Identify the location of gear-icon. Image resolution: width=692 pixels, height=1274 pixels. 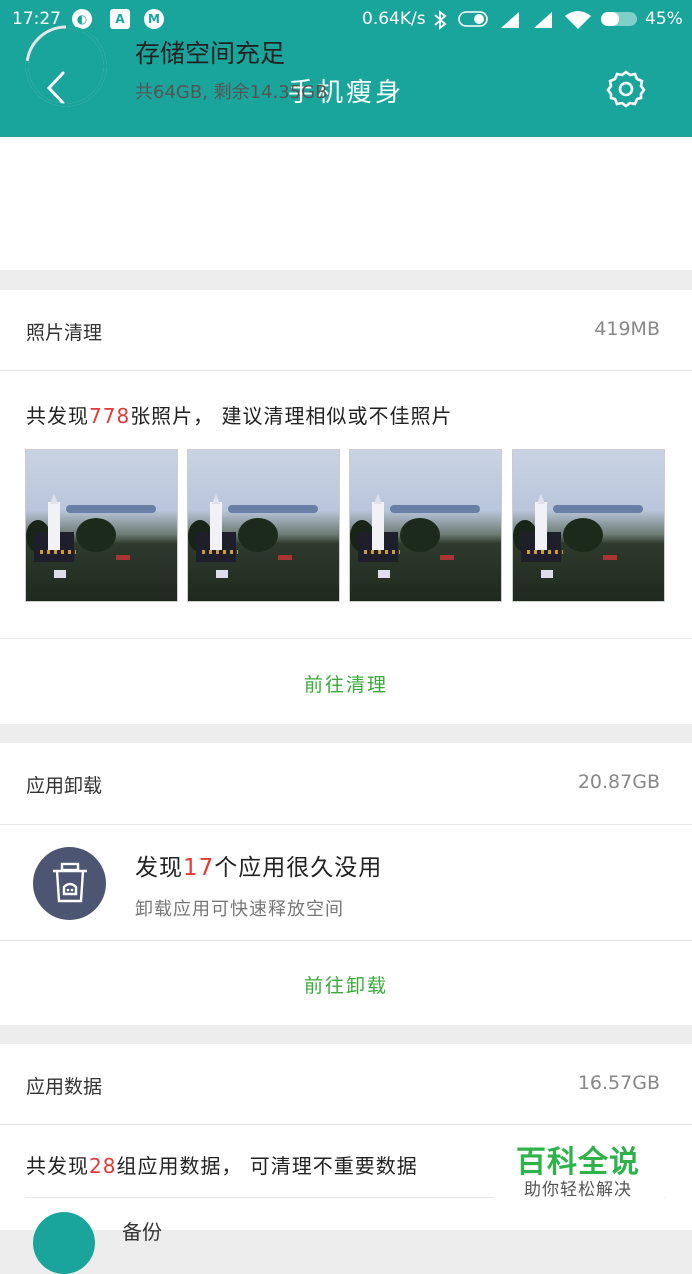
(626, 88).